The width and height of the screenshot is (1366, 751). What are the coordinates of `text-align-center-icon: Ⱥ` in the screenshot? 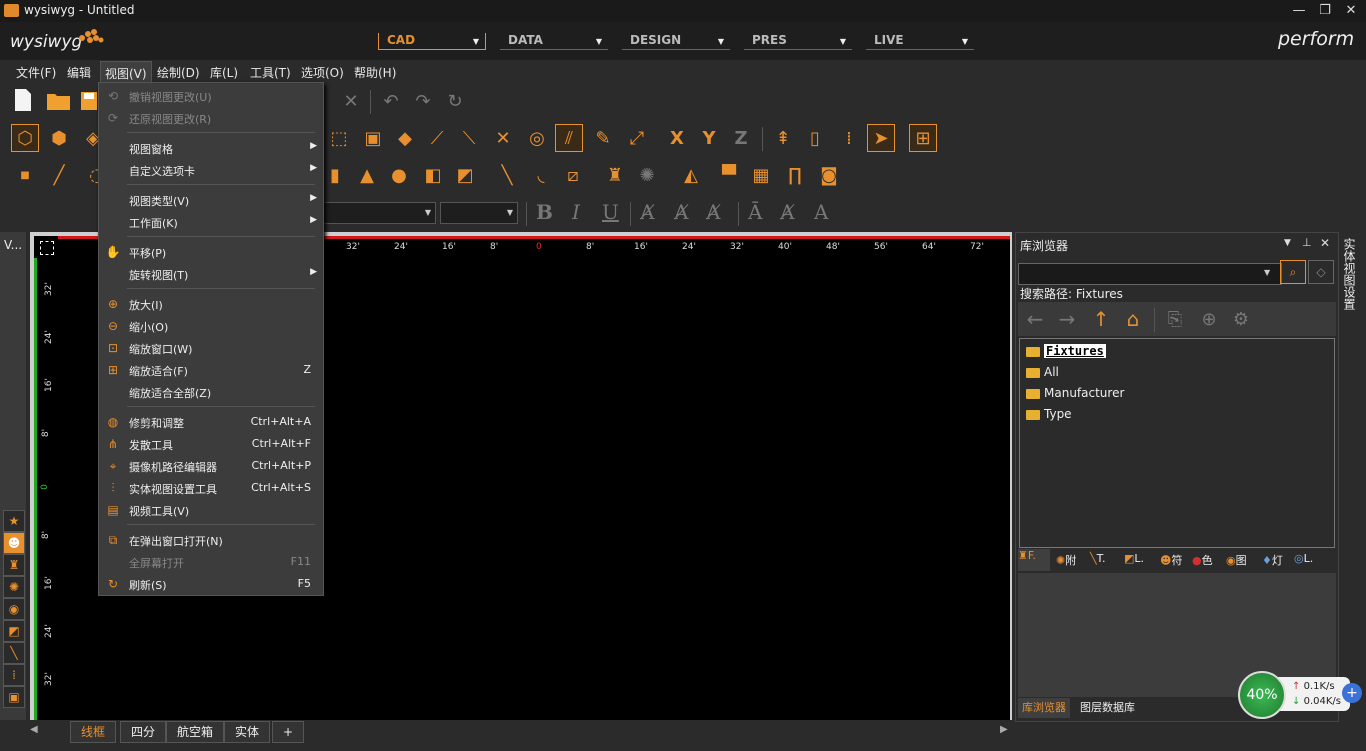 It's located at (681, 212).